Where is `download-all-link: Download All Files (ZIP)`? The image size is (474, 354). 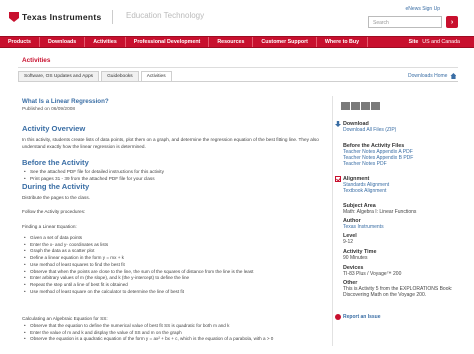 download-all-link: Download All Files (ZIP) is located at coordinates (369, 130).